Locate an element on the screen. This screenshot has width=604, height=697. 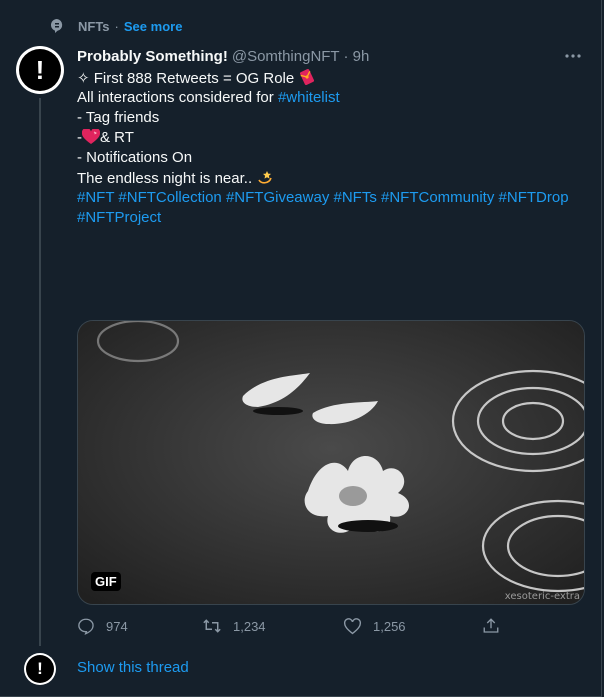
like-button: 1,256 is located at coordinates (374, 626).